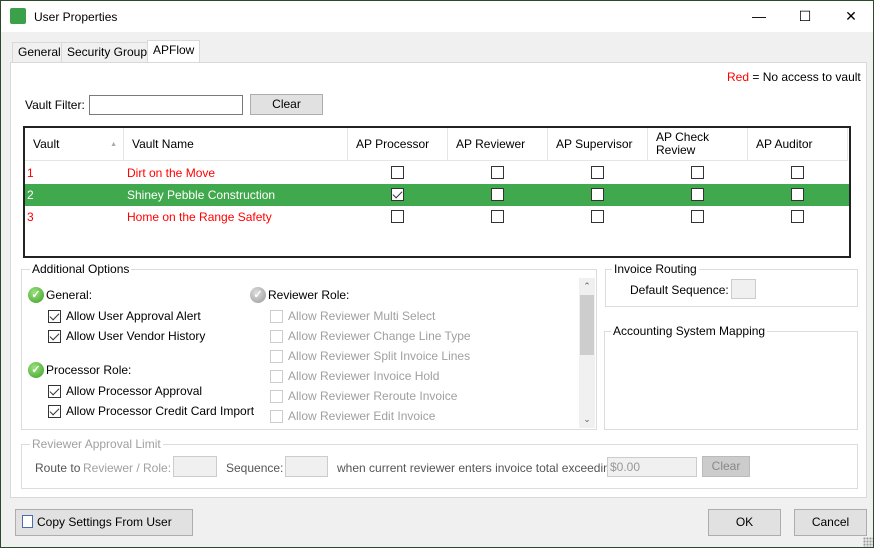 The height and width of the screenshot is (548, 874). What do you see at coordinates (309, 295) in the screenshot?
I see `section-label: Reviewer Role:` at bounding box center [309, 295].